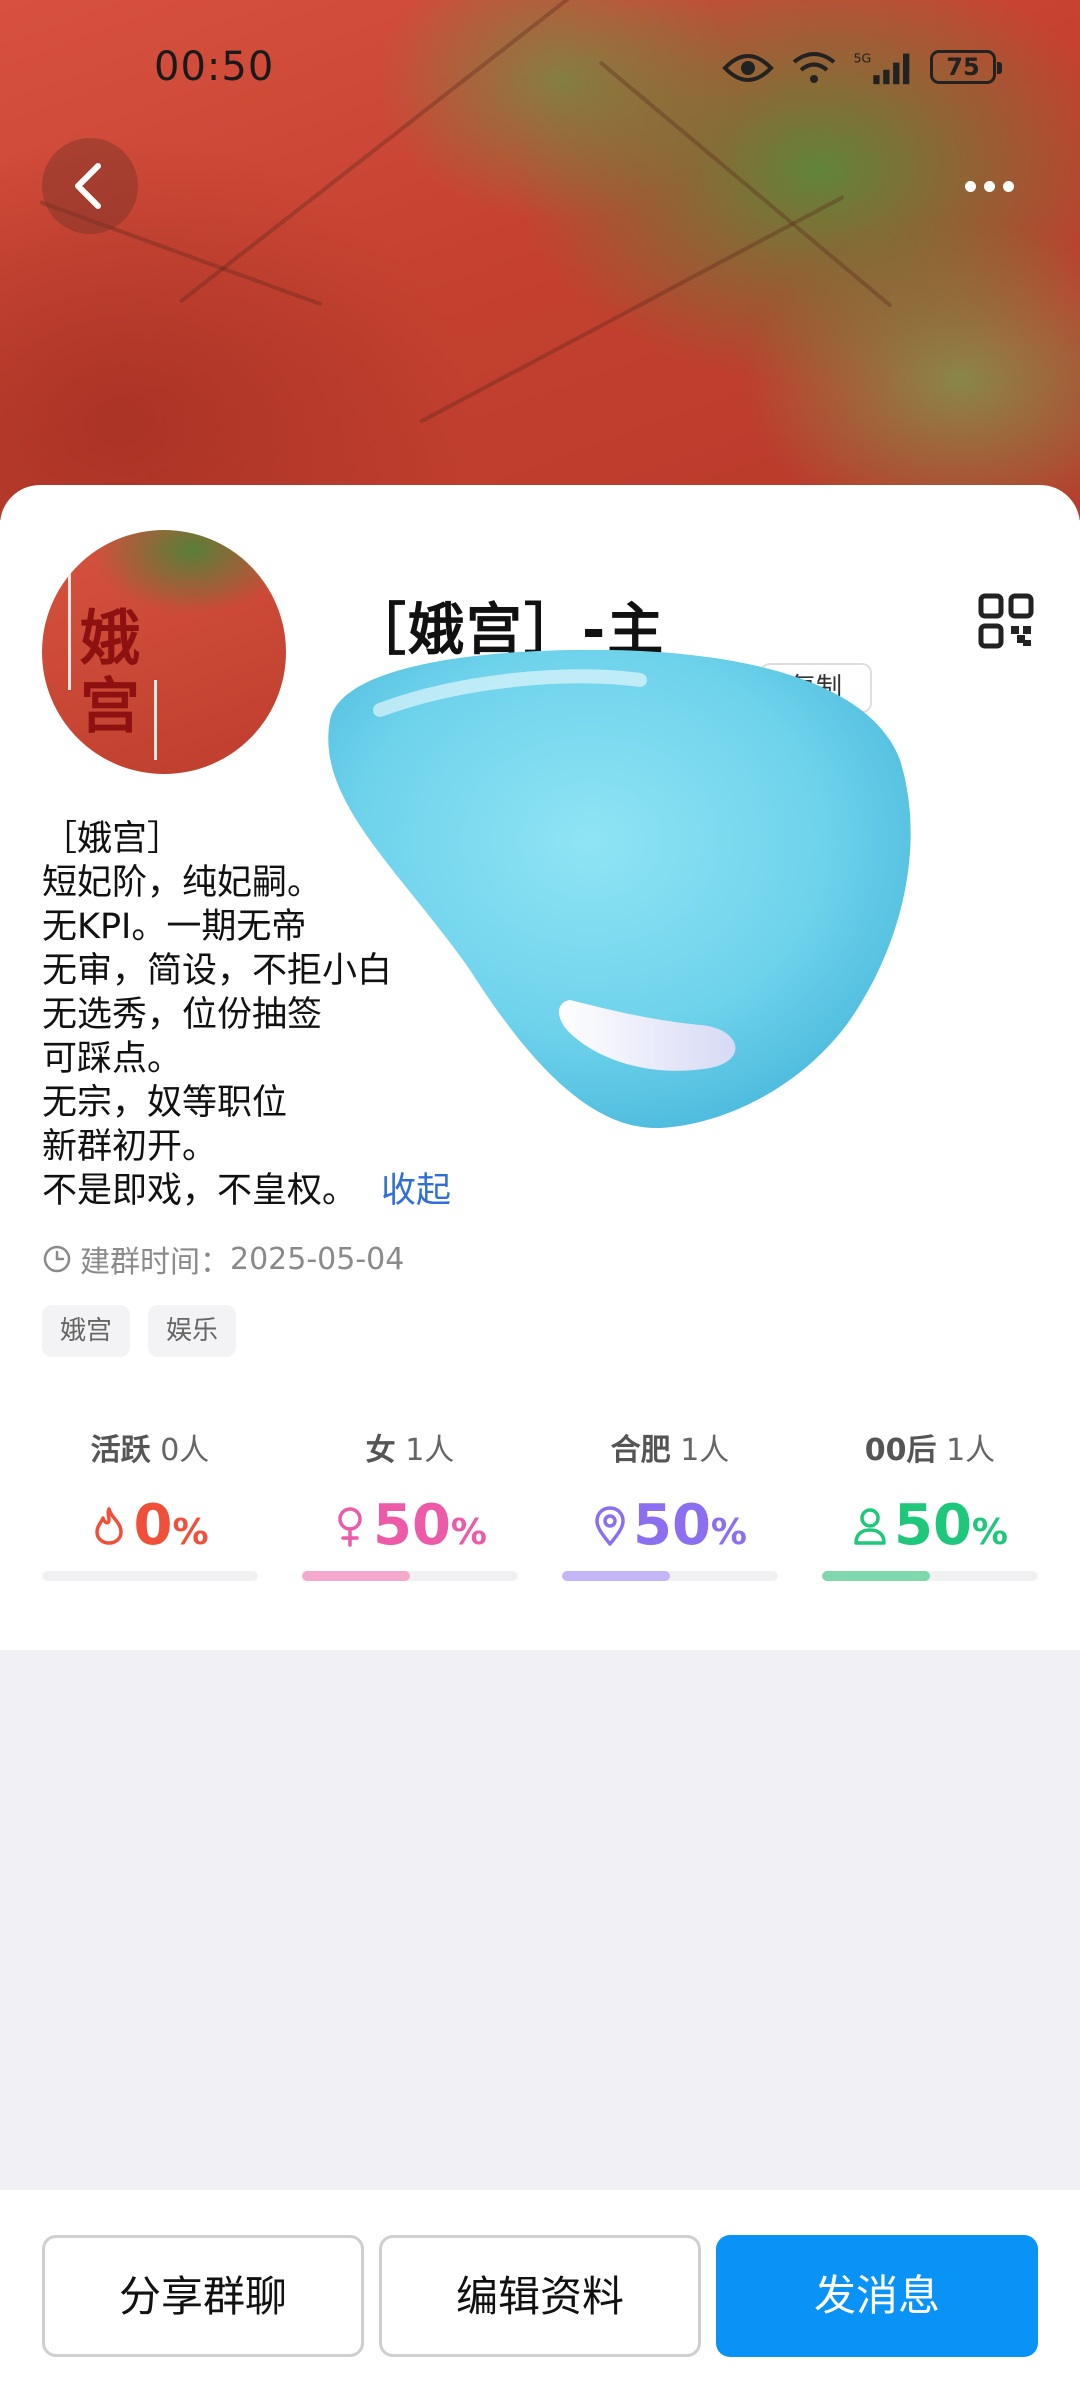 This screenshot has height=2400, width=1080. What do you see at coordinates (317, 1259) in the screenshot?
I see `created-date: 2025-05-04` at bounding box center [317, 1259].